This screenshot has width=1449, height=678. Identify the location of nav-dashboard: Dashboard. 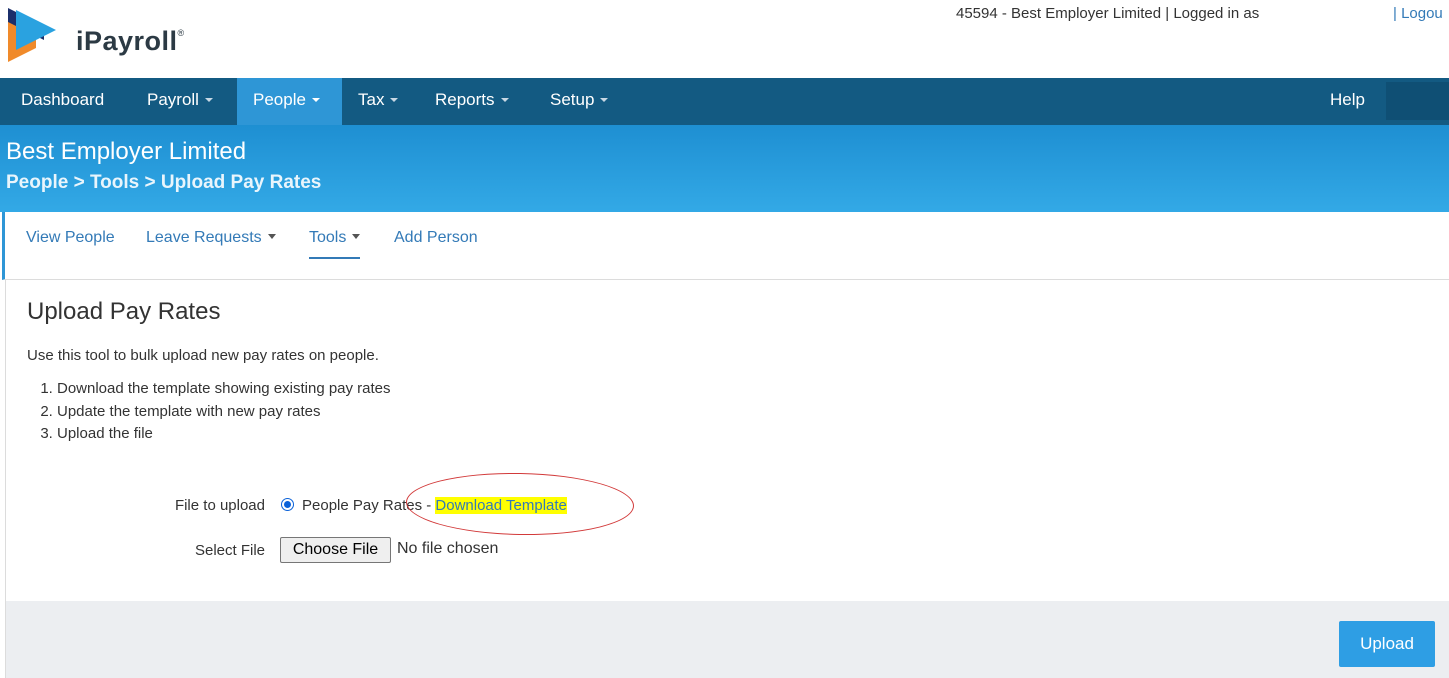
(62, 101).